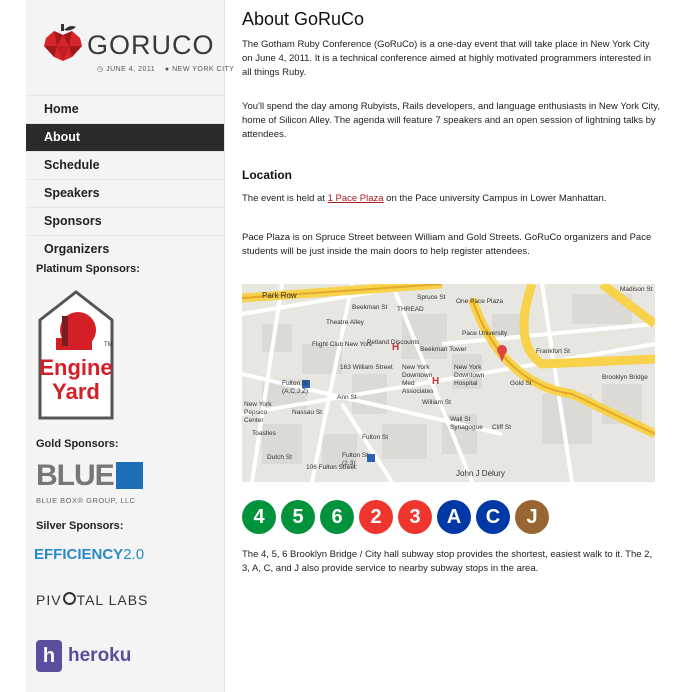 Image resolution: width=700 pixels, height=692 pixels. I want to click on subway-bullet-6: 6, so click(337, 517).